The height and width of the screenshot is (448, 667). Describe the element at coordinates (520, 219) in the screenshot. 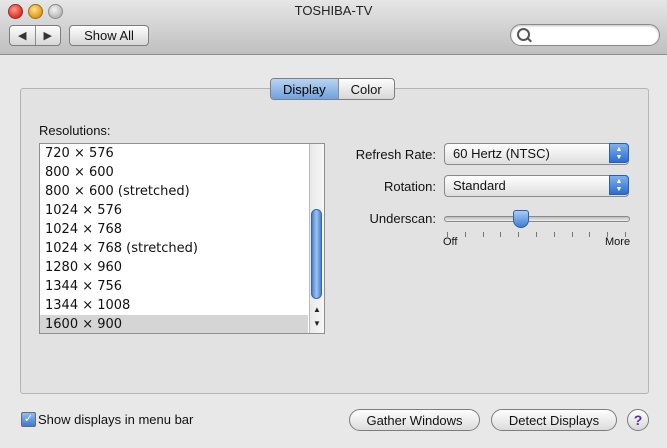

I see `underscan-slider-thumb` at that location.